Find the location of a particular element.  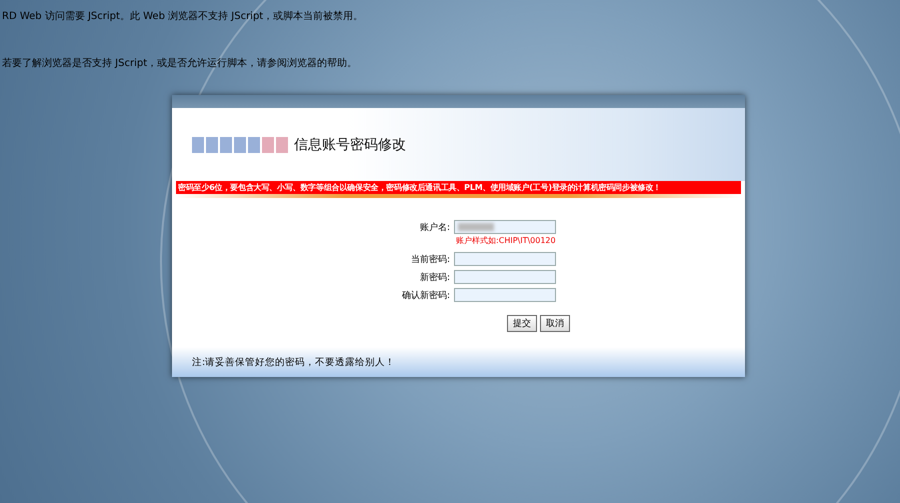

footer-note: 注:请妥善保管好您的密码，不要透露给别人！ is located at coordinates (294, 362).